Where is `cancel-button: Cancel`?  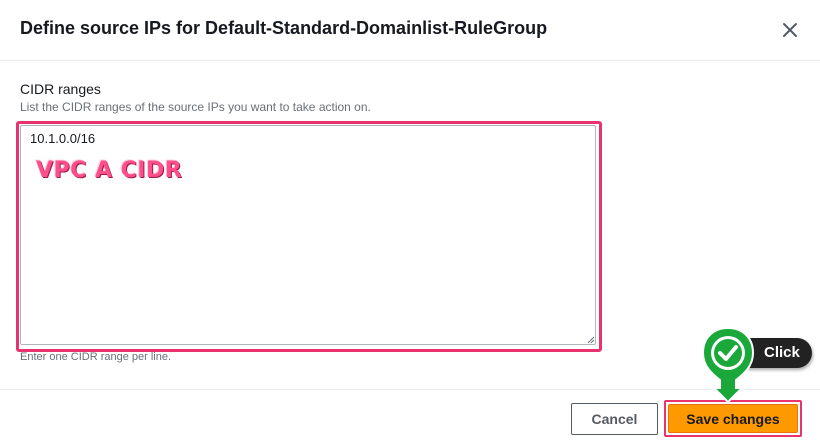
cancel-button: Cancel is located at coordinates (614, 419).